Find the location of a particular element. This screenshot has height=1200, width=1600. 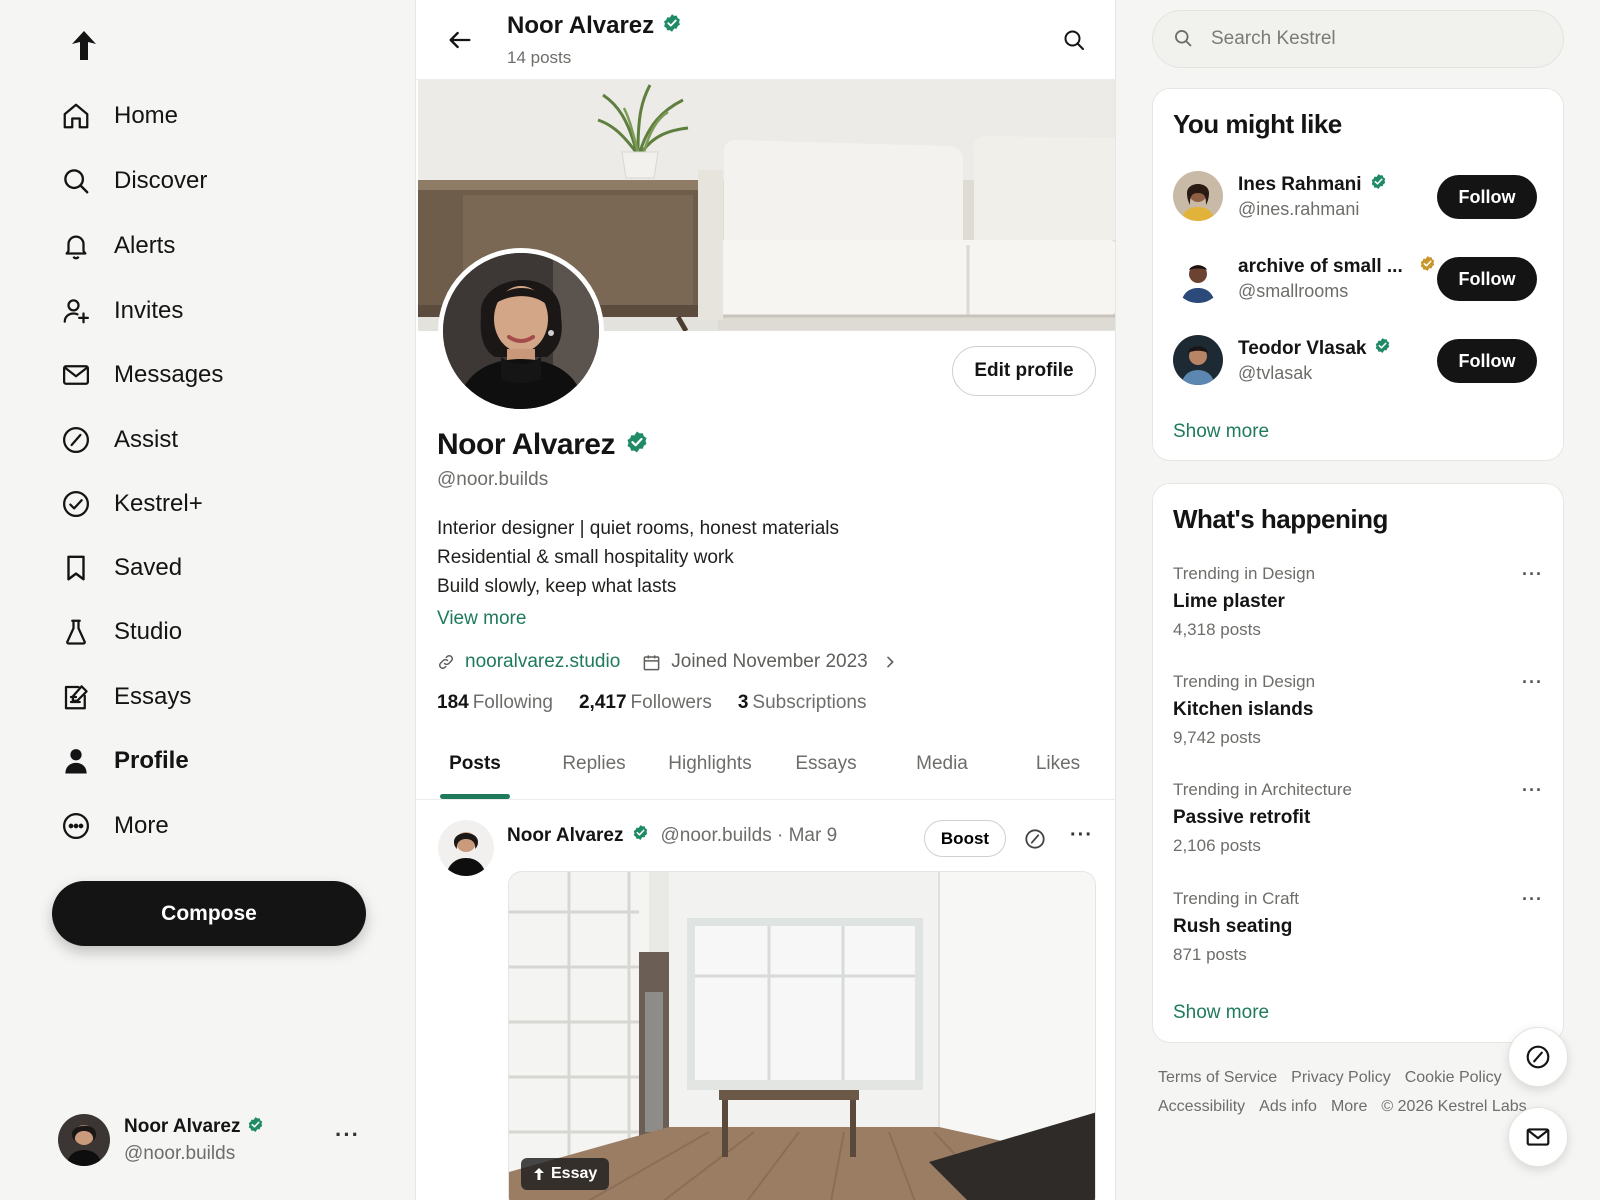

note-edit-icon is located at coordinates (76, 697).